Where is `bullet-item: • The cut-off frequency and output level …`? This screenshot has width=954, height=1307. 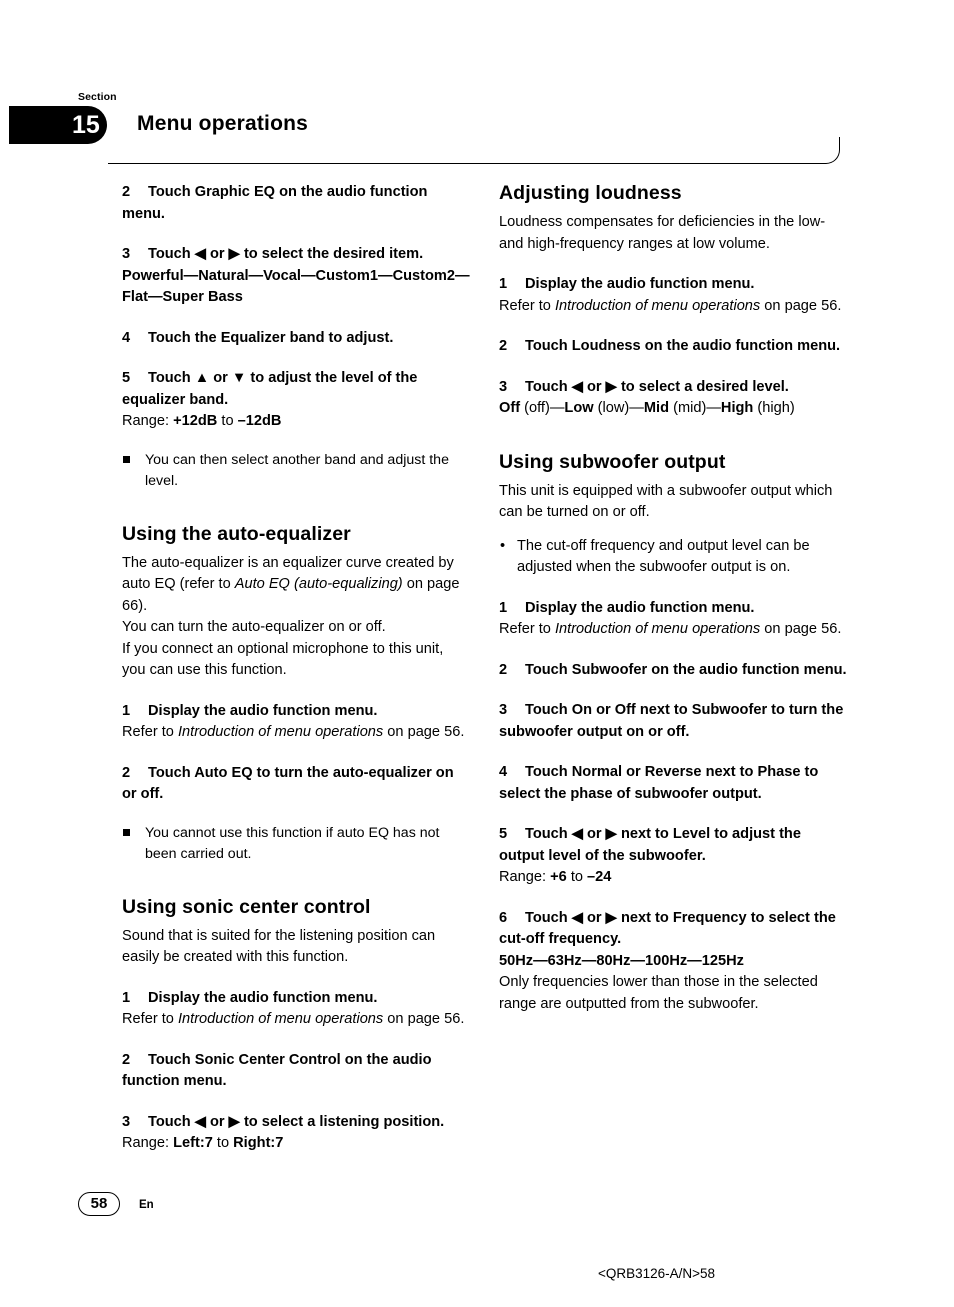
bullet-item: • The cut-off frequency and output level … is located at coordinates (655, 556).